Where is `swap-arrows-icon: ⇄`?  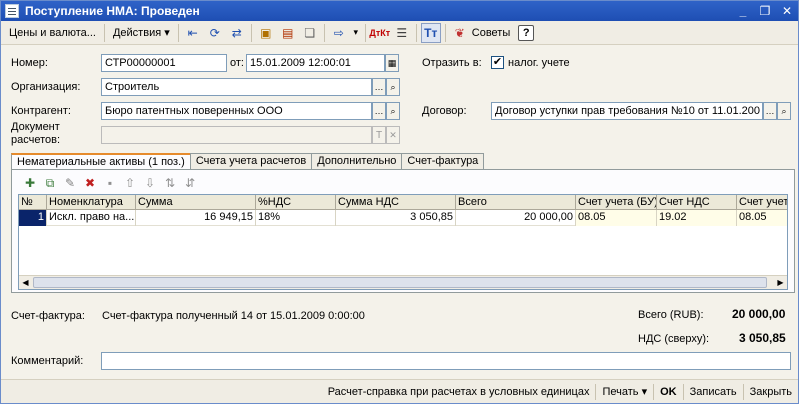 swap-arrows-icon: ⇄ is located at coordinates (237, 33).